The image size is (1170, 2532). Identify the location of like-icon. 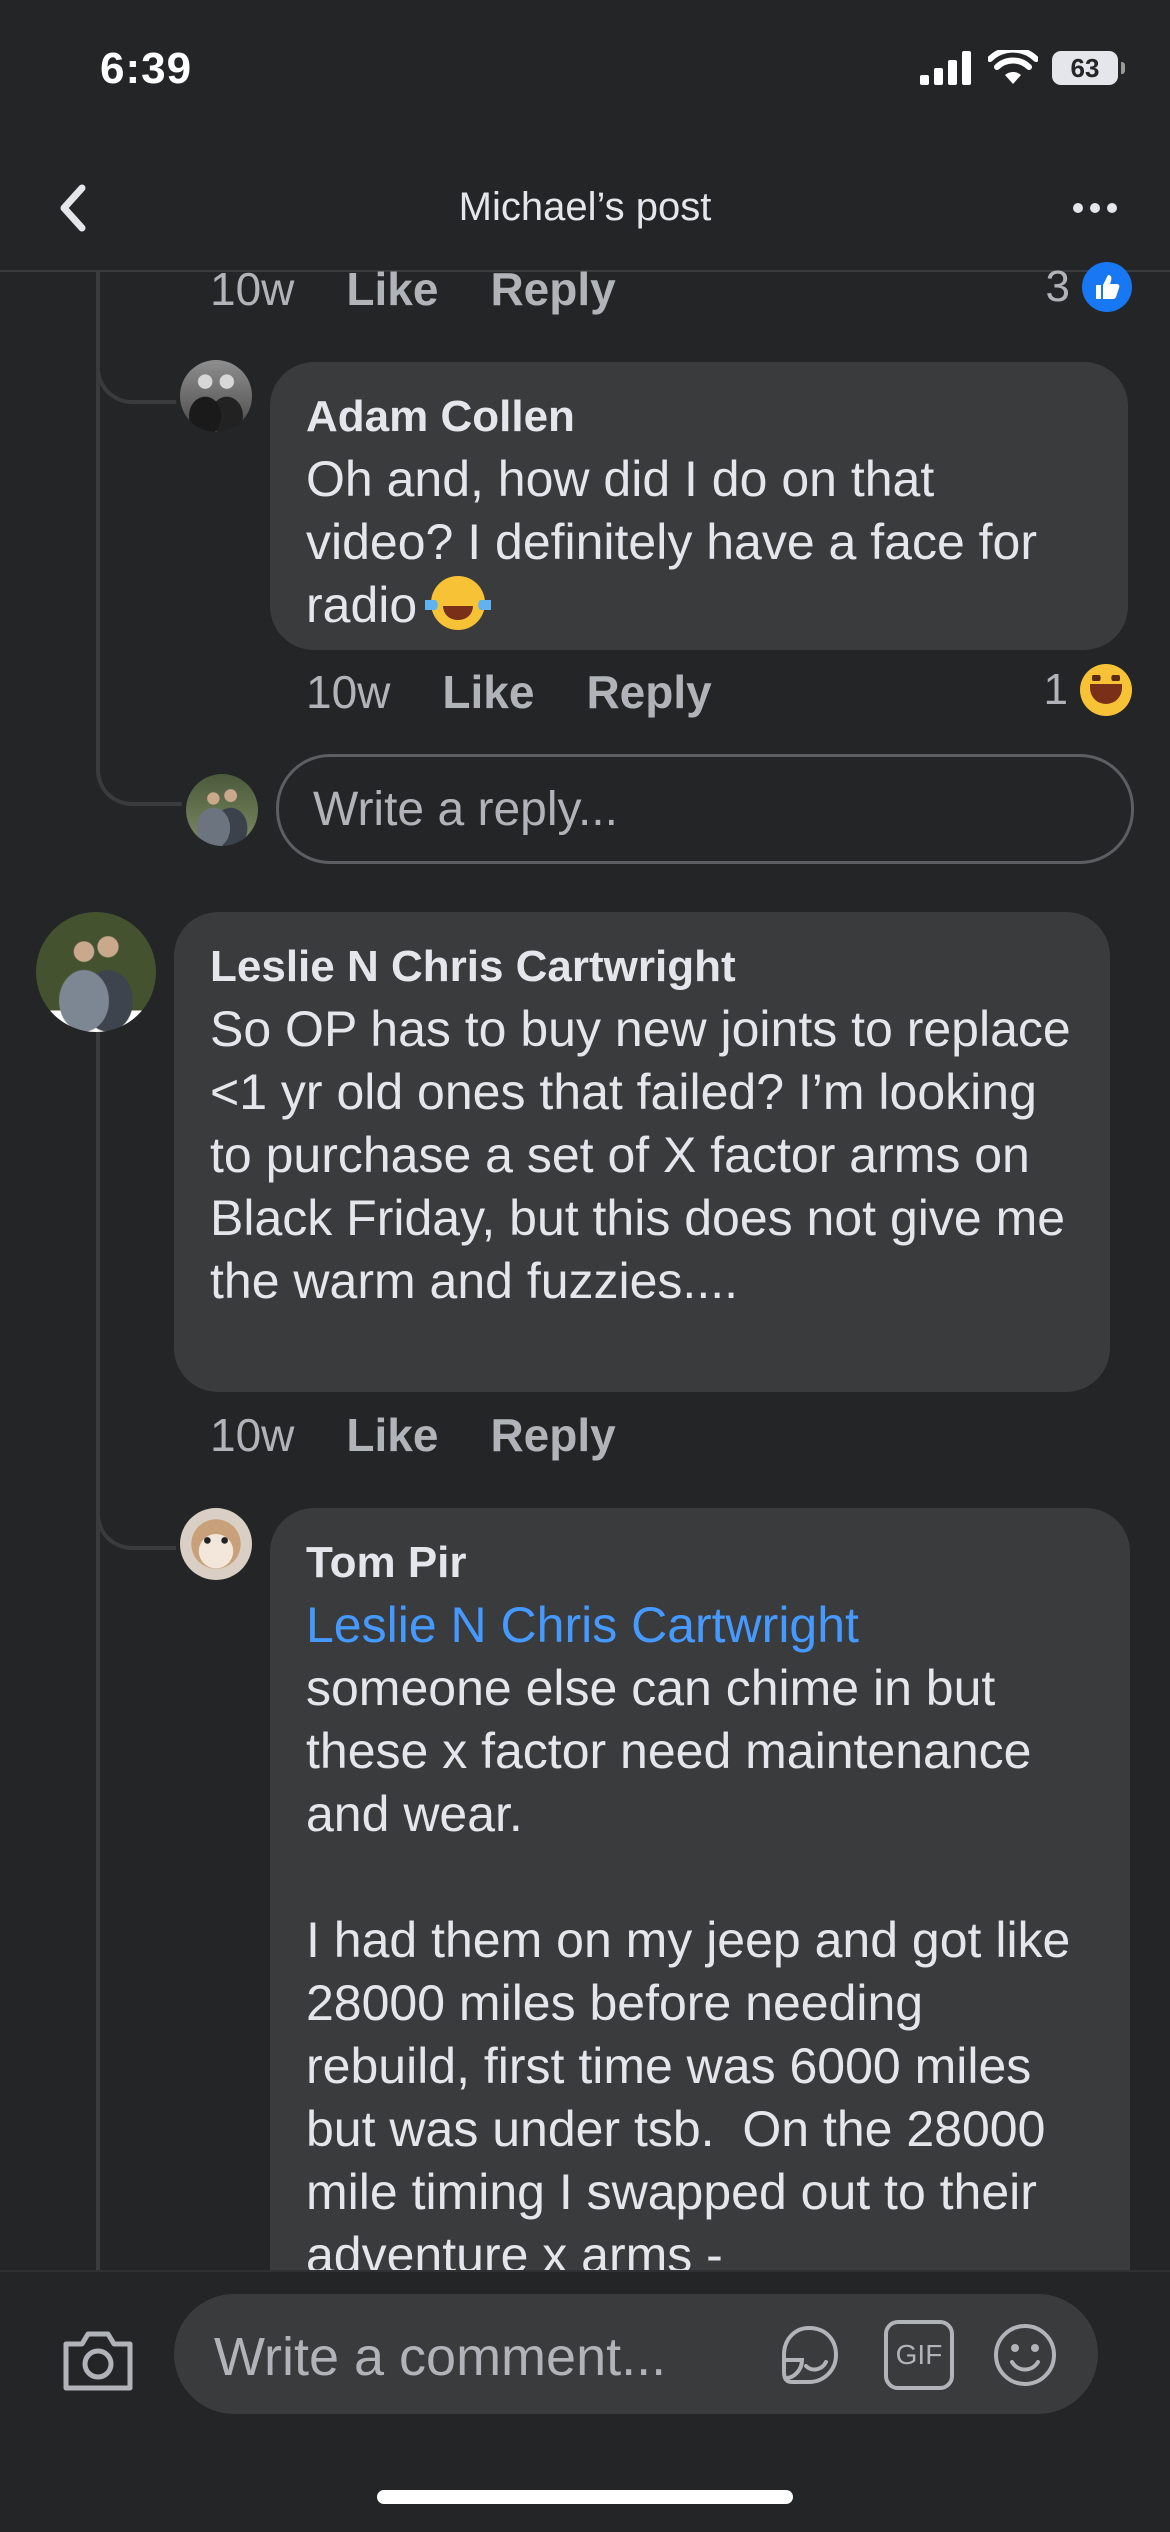
(1107, 287).